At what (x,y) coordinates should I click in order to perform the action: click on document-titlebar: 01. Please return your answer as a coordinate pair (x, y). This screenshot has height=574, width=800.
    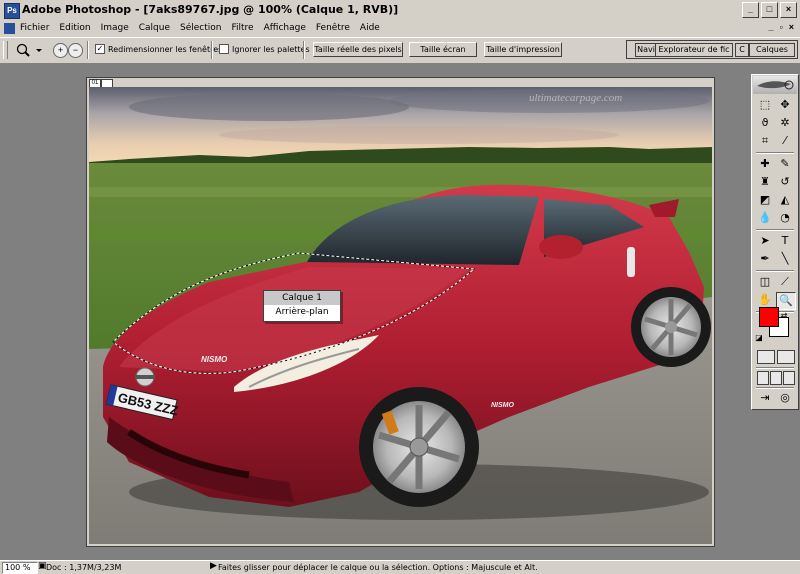
    Looking at the image, I should click on (400, 83).